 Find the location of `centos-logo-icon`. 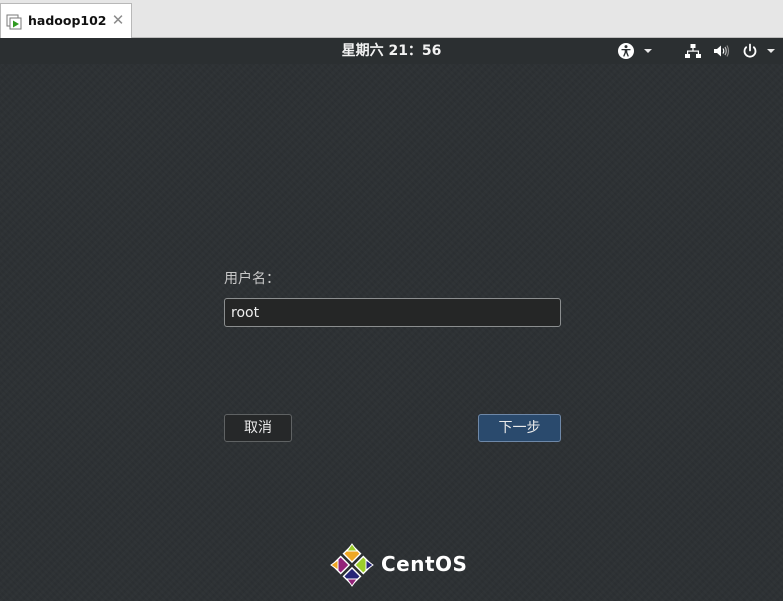

centos-logo-icon is located at coordinates (352, 565).